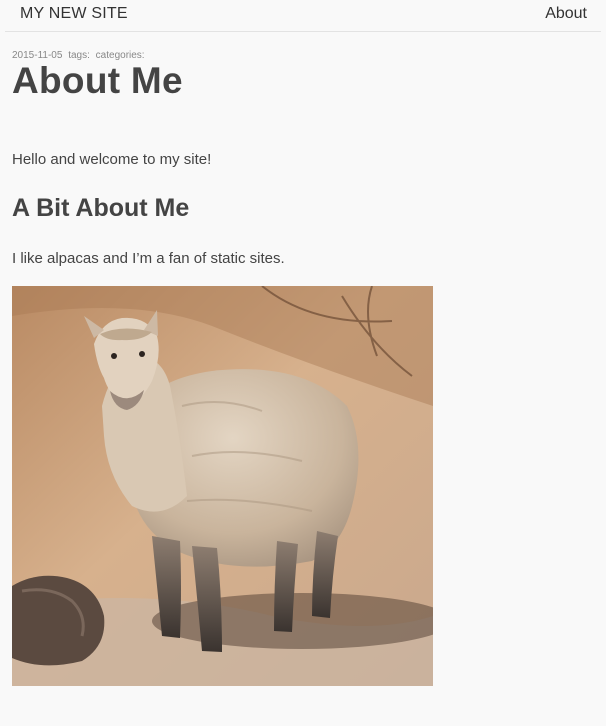 The width and height of the screenshot is (606, 726). What do you see at coordinates (101, 208) in the screenshot?
I see `section-heading: A Bit About Me` at bounding box center [101, 208].